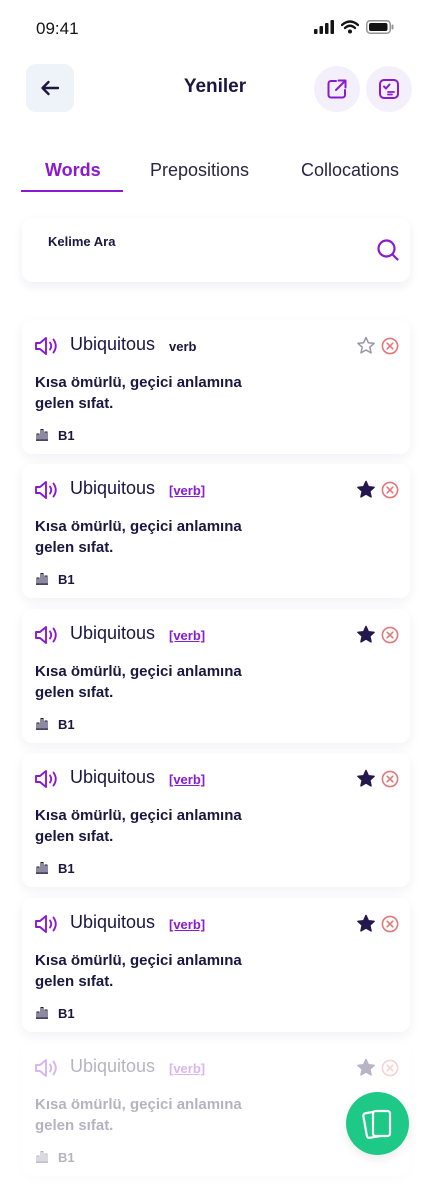 This screenshot has width=430, height=1202. Describe the element at coordinates (199, 170) in the screenshot. I see `tab-prepositions: Prepositions` at that location.